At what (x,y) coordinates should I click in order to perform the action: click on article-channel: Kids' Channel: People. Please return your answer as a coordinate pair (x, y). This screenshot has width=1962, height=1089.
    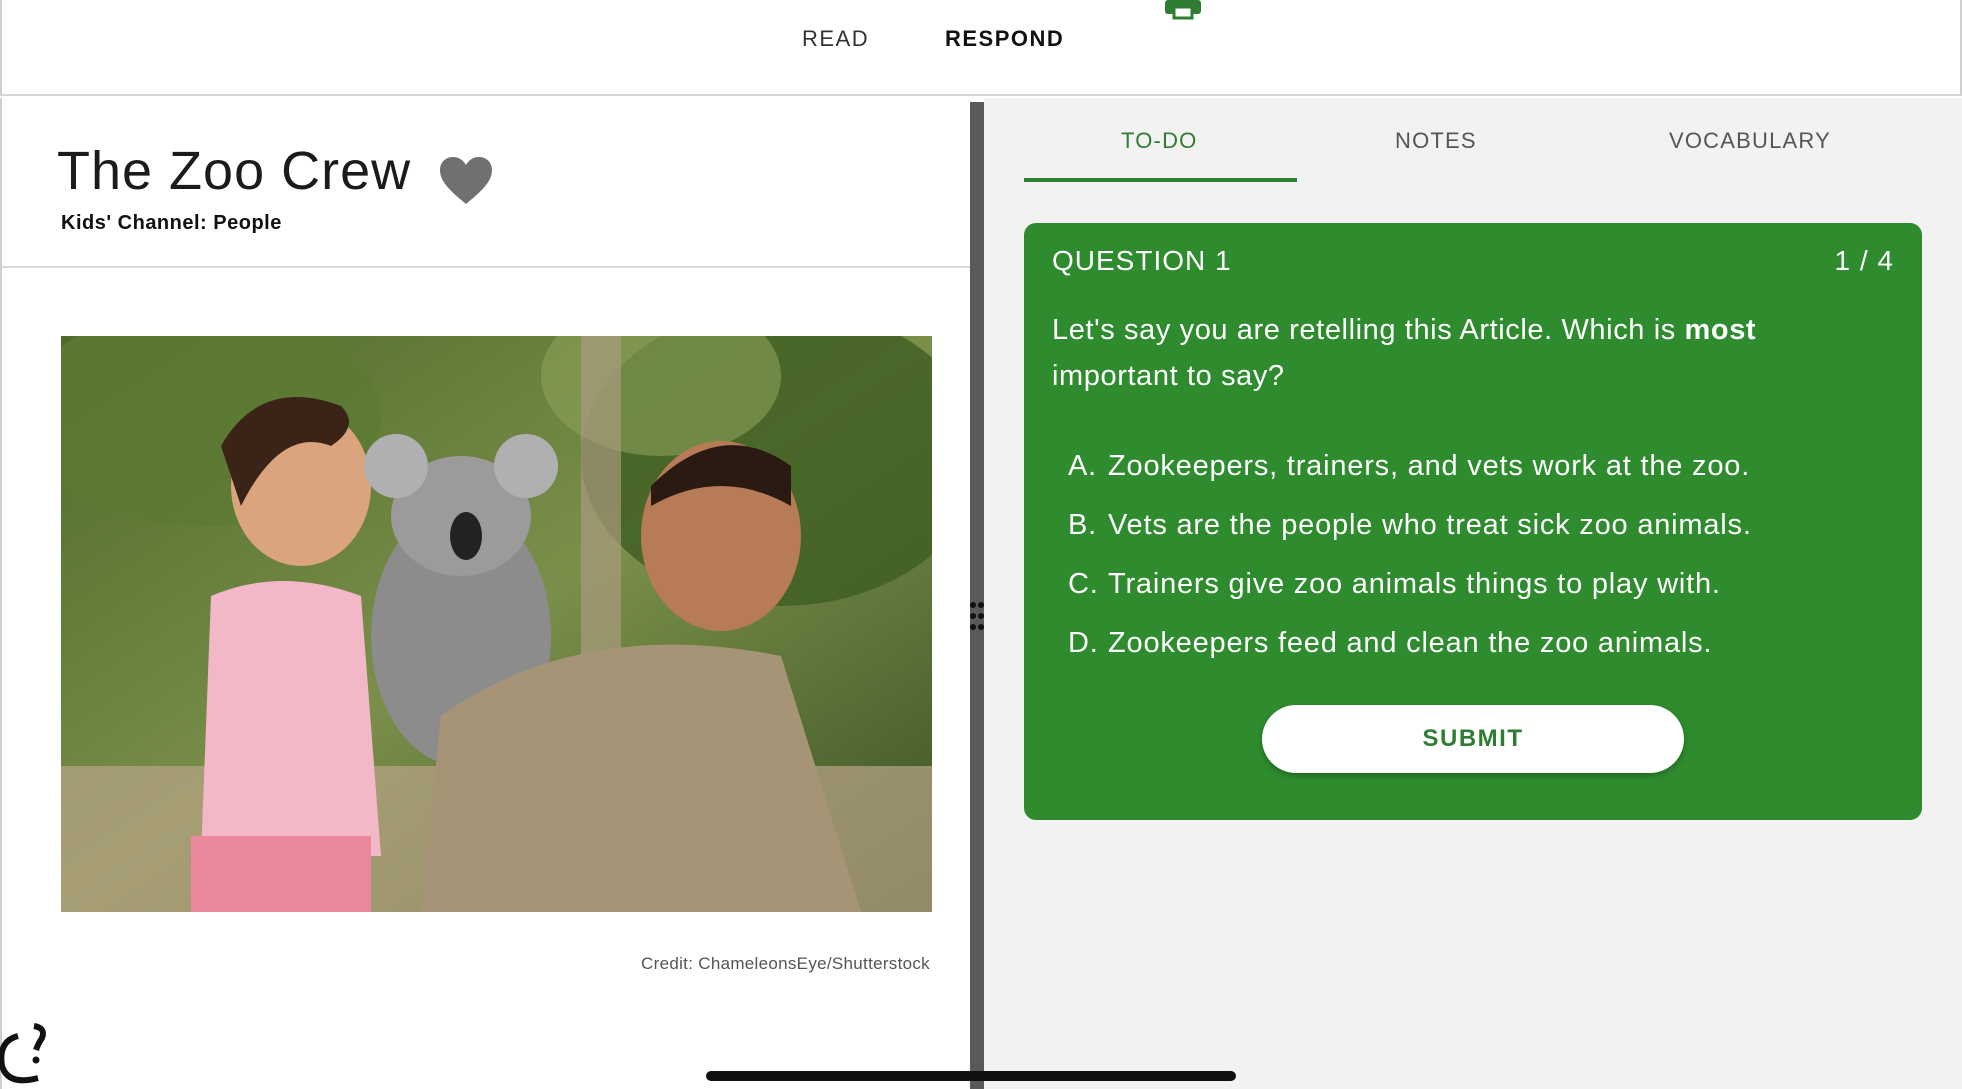
    Looking at the image, I should click on (171, 223).